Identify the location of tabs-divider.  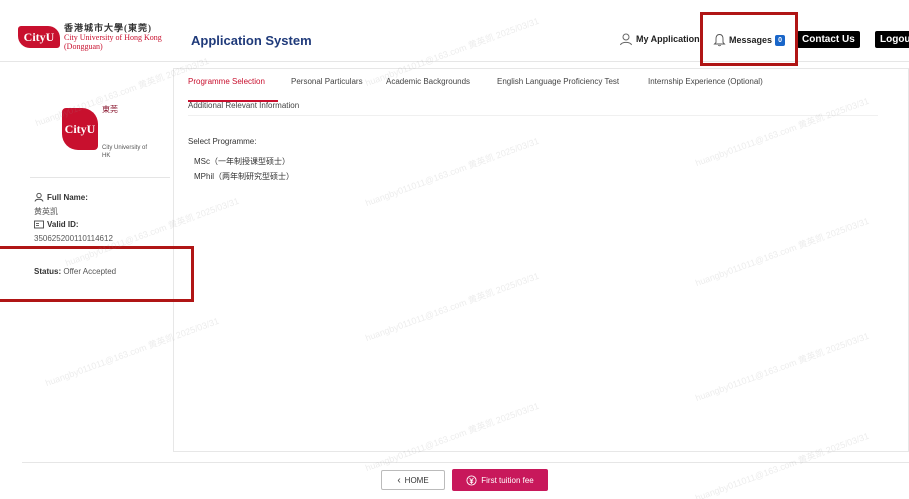
(533, 115).